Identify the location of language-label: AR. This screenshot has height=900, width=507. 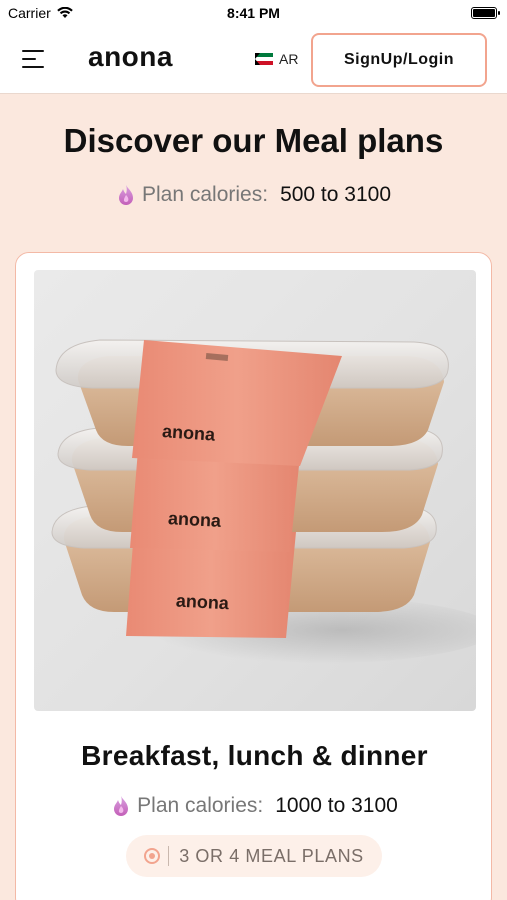
(289, 59).